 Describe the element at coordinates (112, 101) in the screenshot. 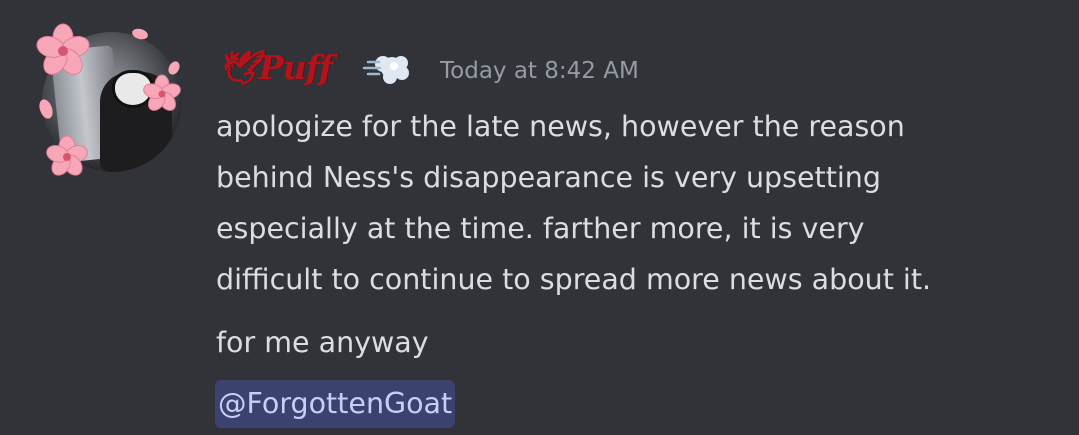

I see `avatar` at that location.